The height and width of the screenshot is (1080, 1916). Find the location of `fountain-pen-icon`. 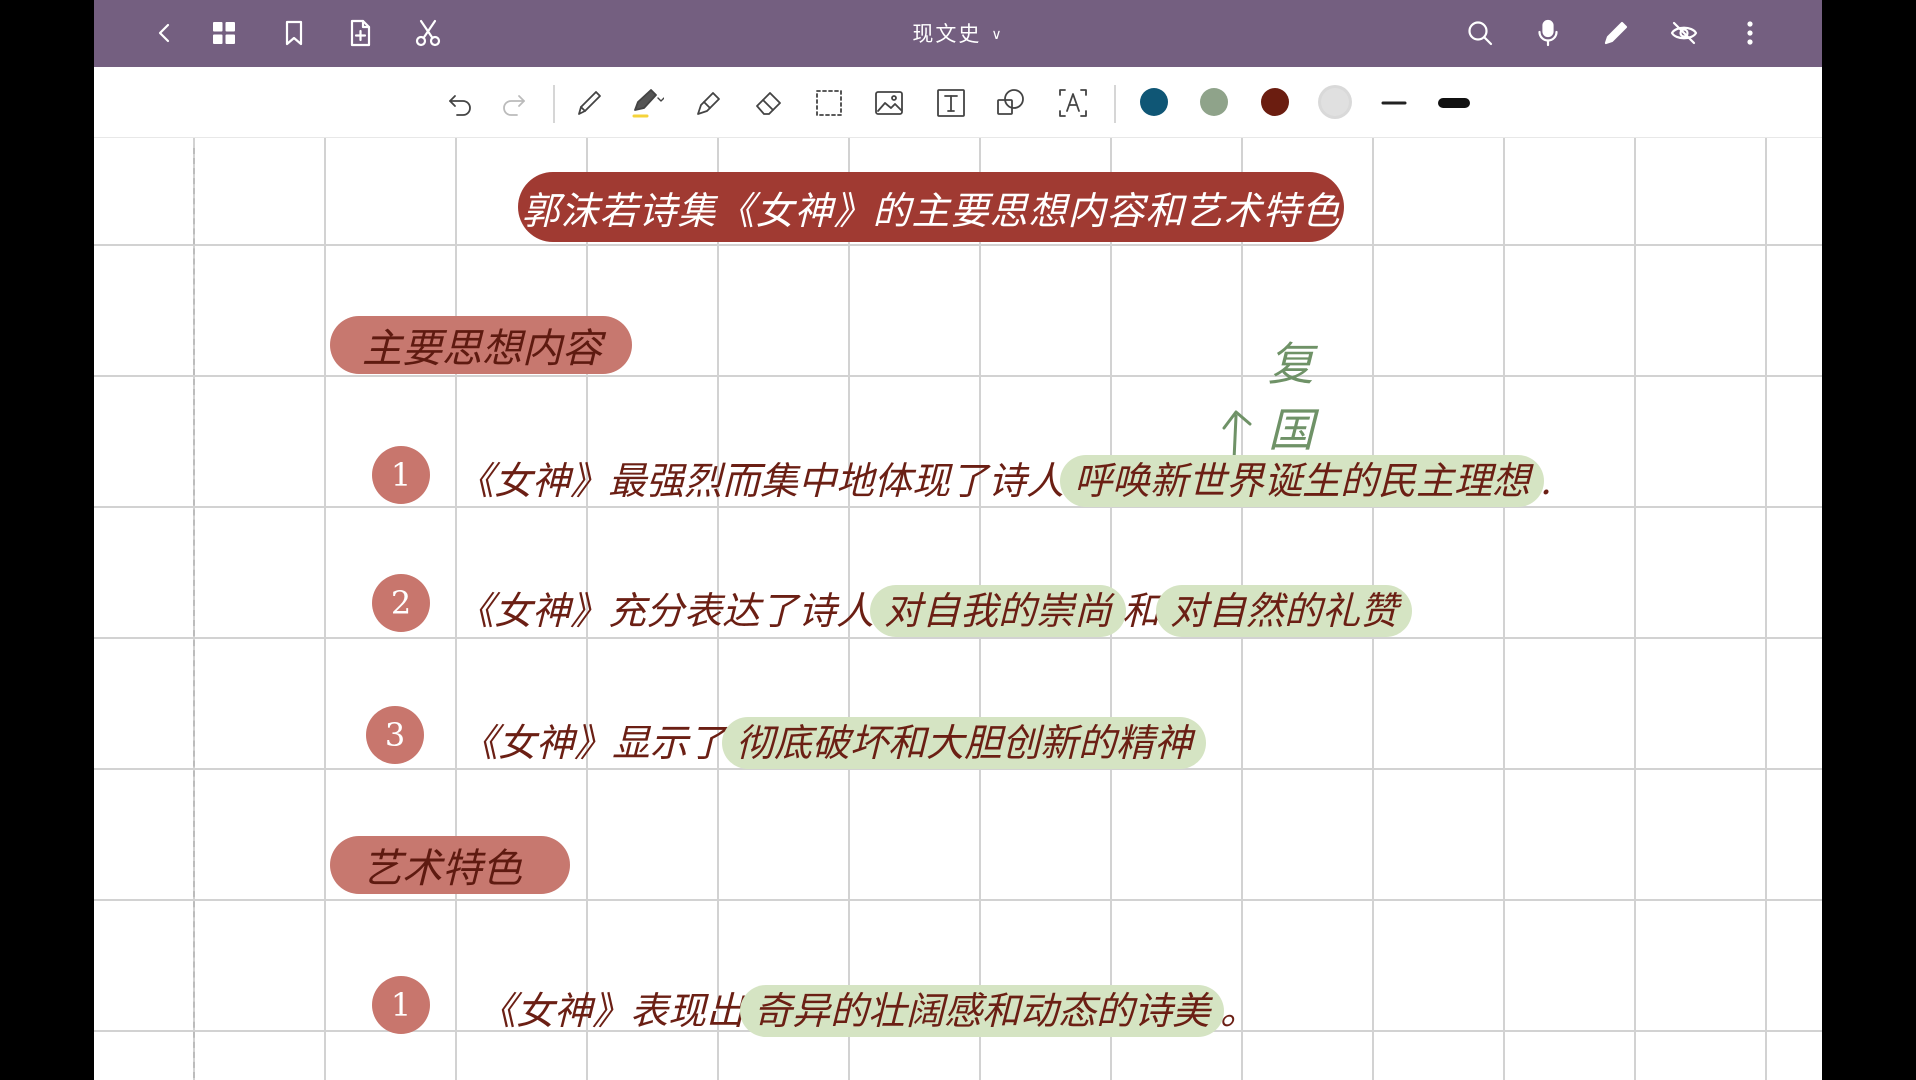

fountain-pen-icon is located at coordinates (647, 103).